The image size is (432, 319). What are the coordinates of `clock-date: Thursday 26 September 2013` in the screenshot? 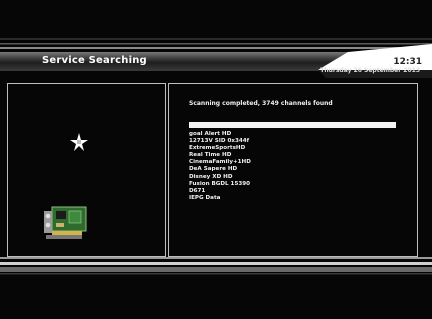 It's located at (370, 70).